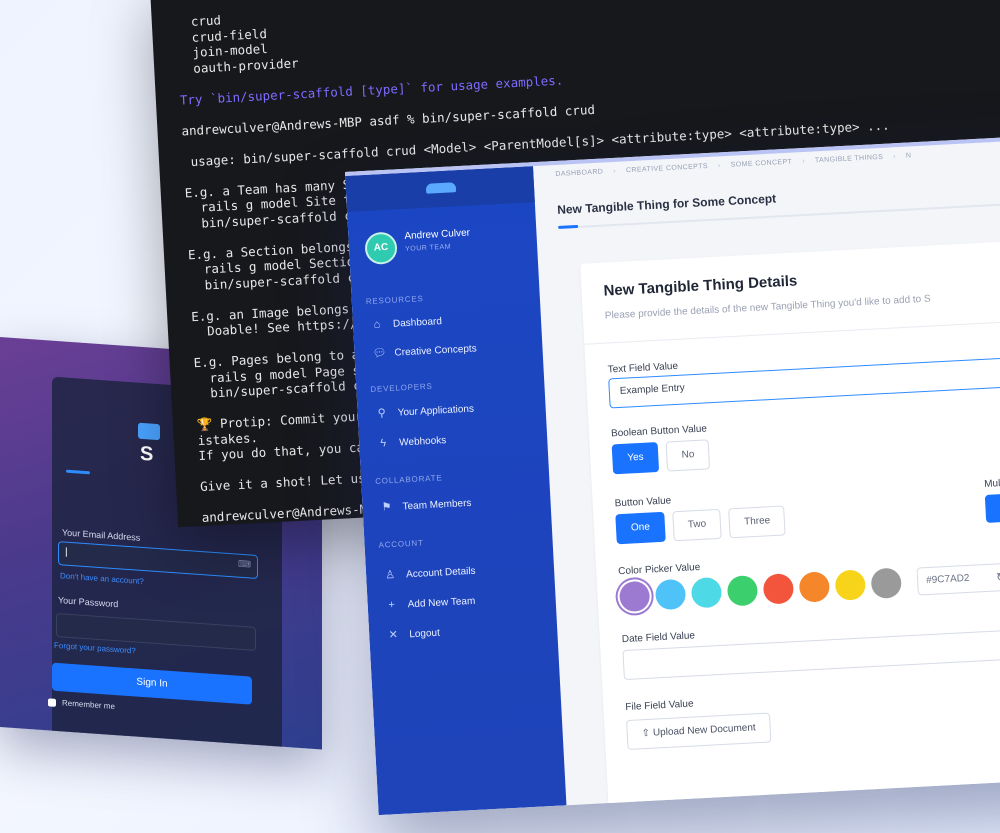  I want to click on sidebar-item-label: Your Applications, so click(436, 411).